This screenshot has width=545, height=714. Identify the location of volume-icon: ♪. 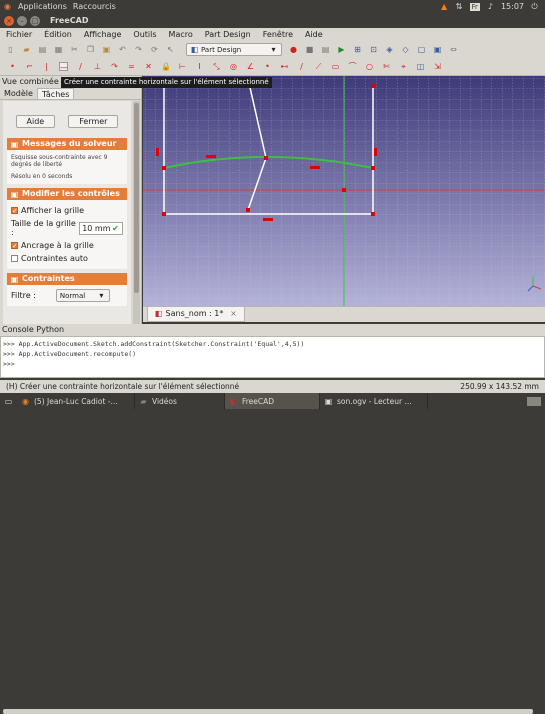
(490, 6).